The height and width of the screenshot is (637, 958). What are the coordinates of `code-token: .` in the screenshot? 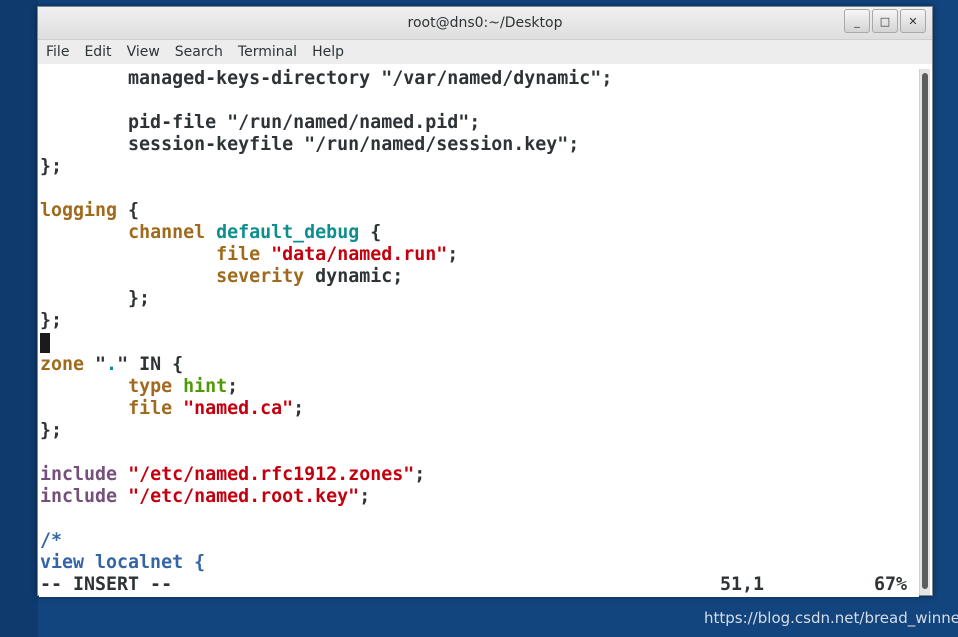 It's located at (112, 364).